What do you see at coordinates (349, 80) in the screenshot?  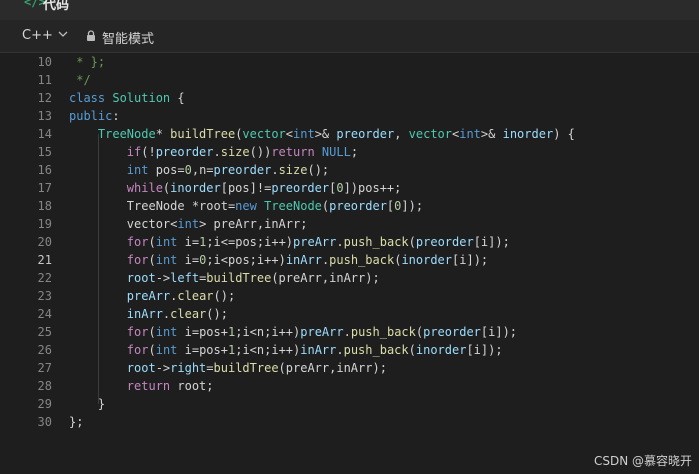 I see `code-line: 11 */` at bounding box center [349, 80].